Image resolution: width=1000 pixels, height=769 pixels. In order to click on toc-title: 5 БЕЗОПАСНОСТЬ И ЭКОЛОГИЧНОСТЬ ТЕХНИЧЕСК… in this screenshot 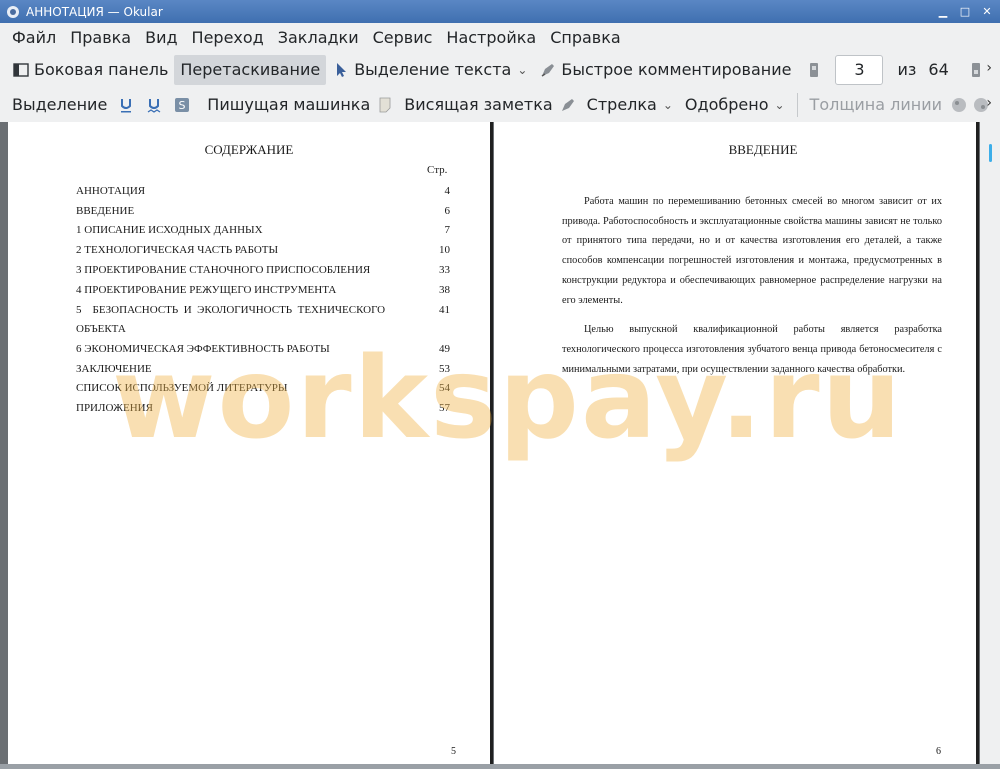, I will do `click(231, 310)`.